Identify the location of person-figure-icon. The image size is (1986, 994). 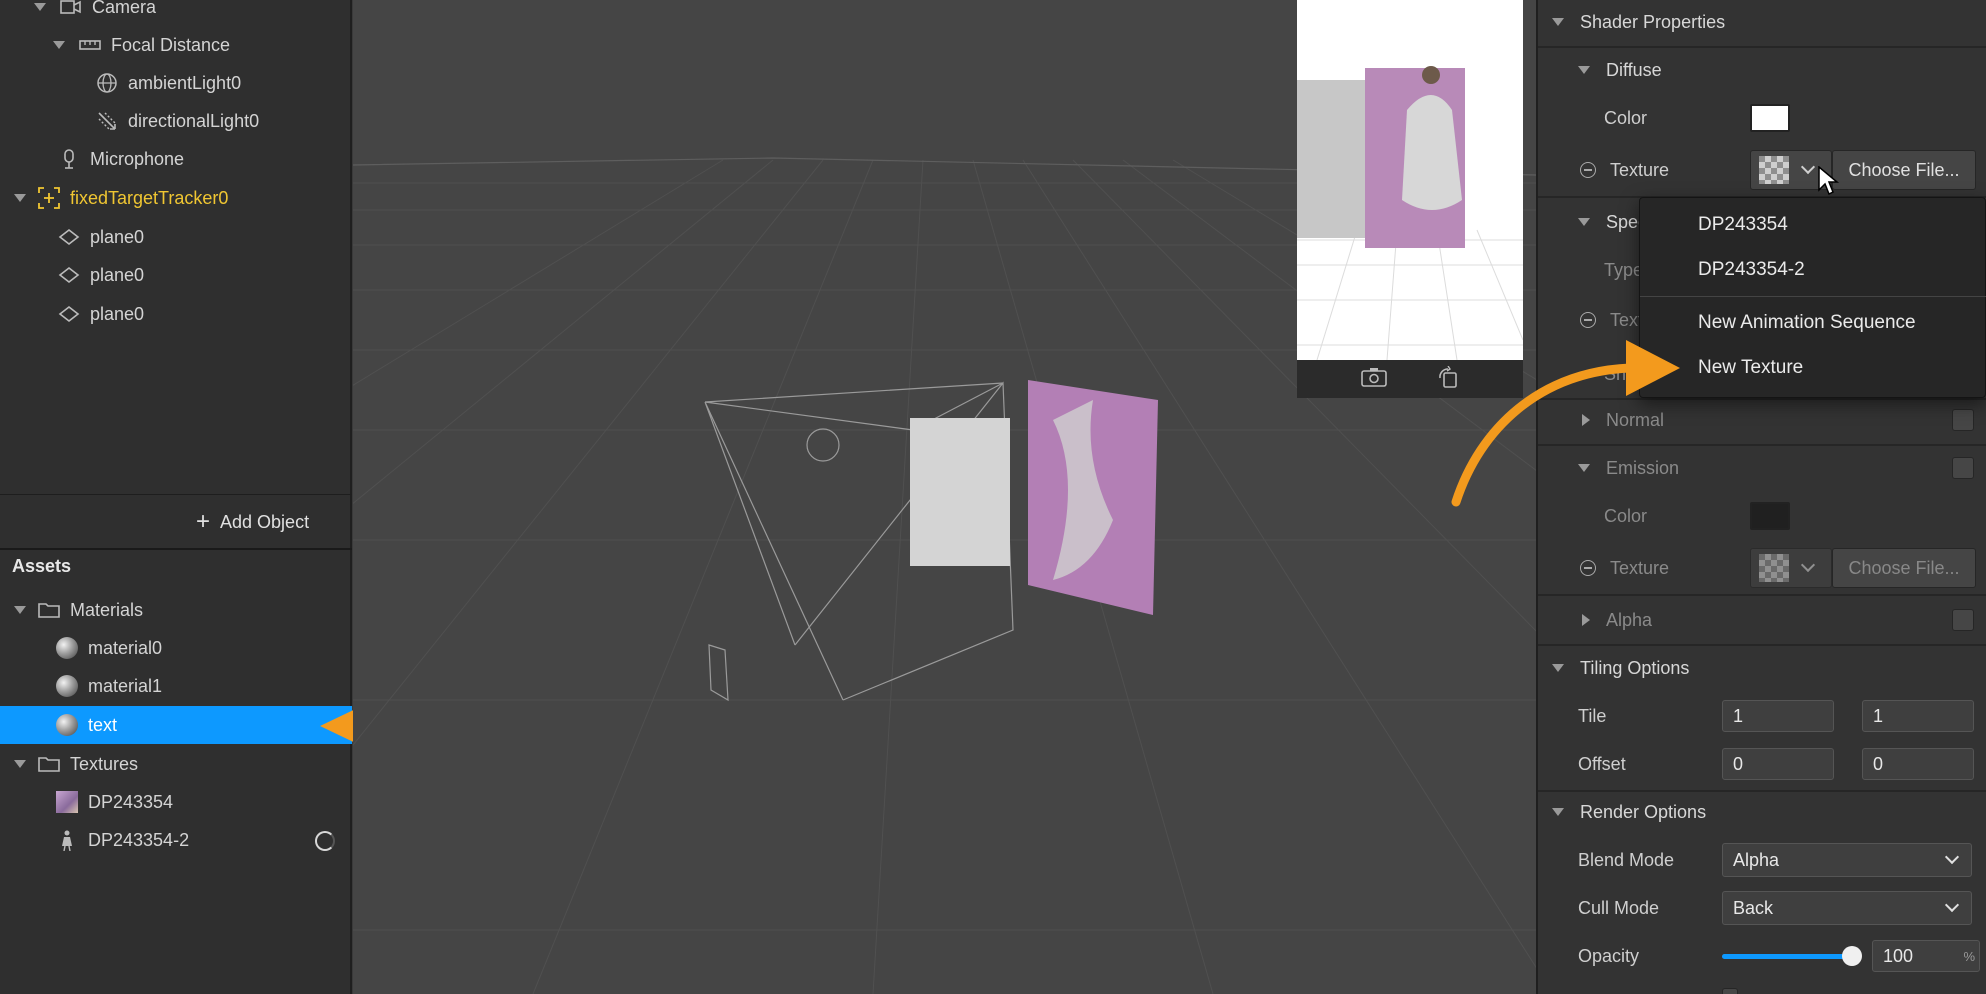
(67, 840).